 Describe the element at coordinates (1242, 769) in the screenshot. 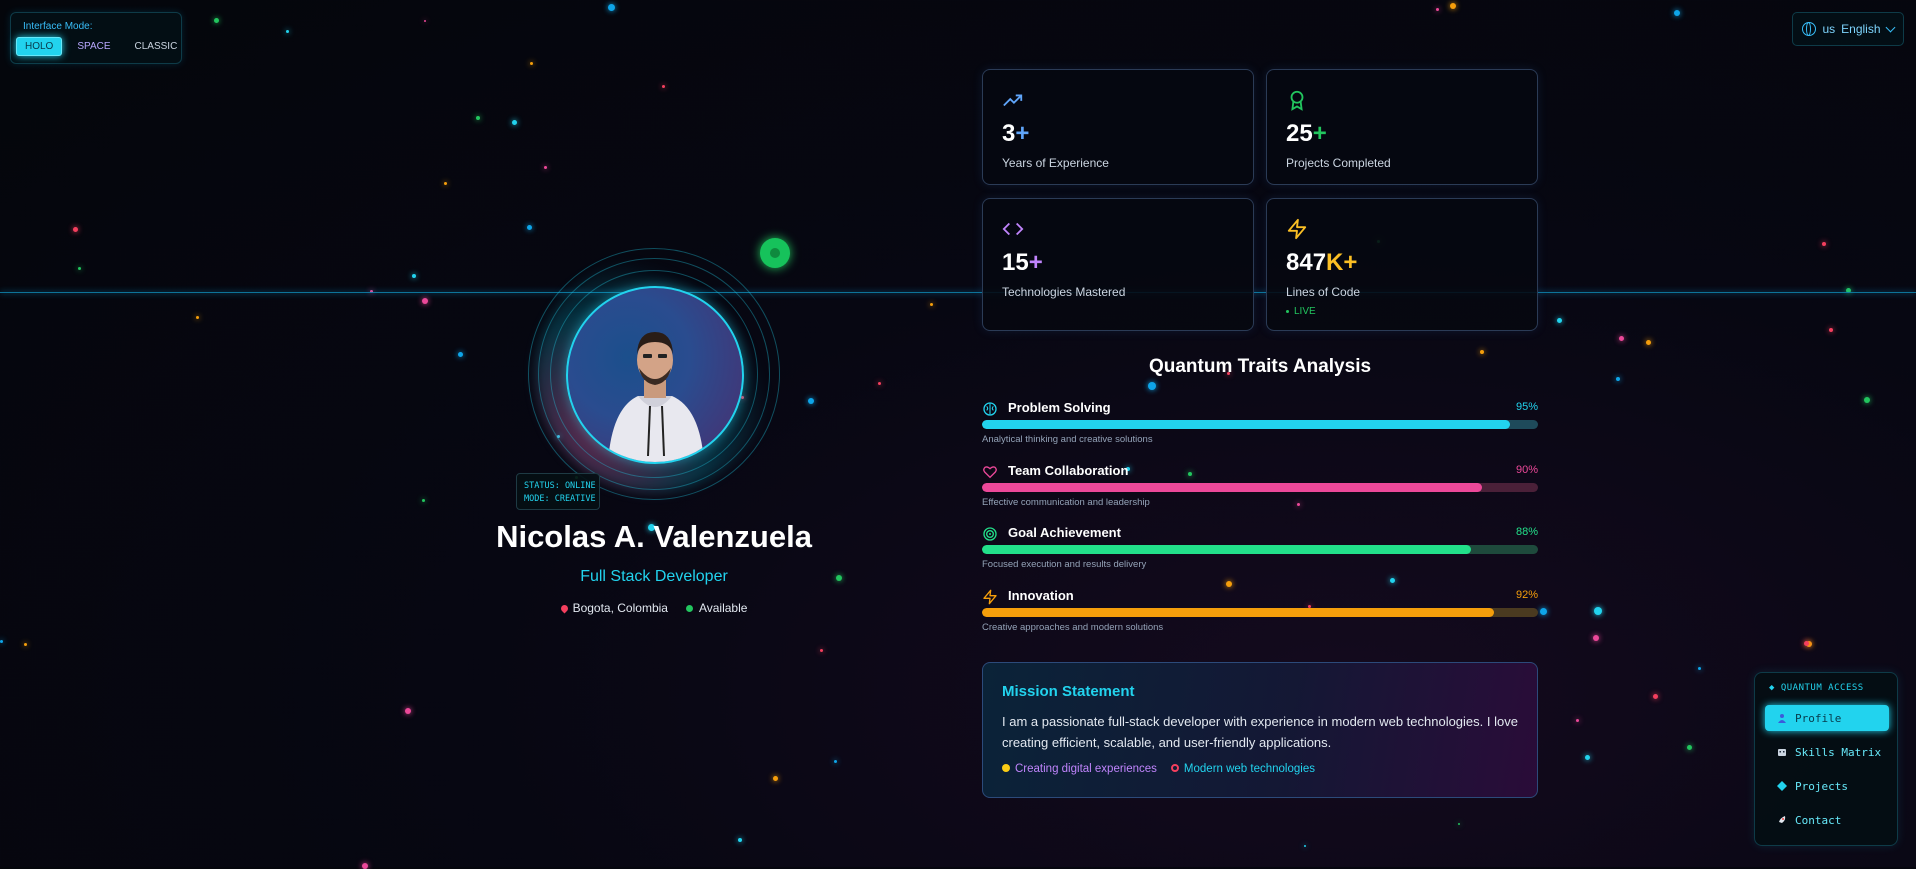

I see `mission-tag: Modern web technologies` at that location.